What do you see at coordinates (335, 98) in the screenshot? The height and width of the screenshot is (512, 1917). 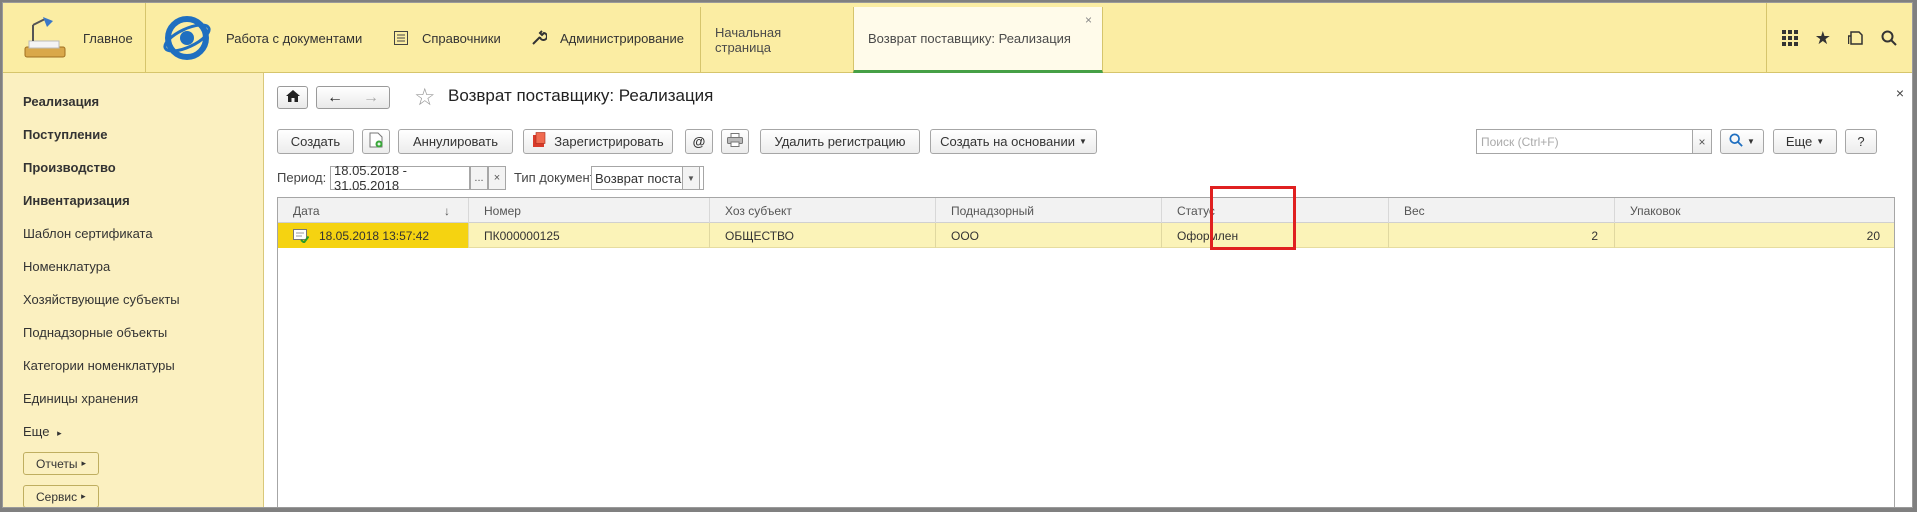 I see `arrow-left-icon: ←` at bounding box center [335, 98].